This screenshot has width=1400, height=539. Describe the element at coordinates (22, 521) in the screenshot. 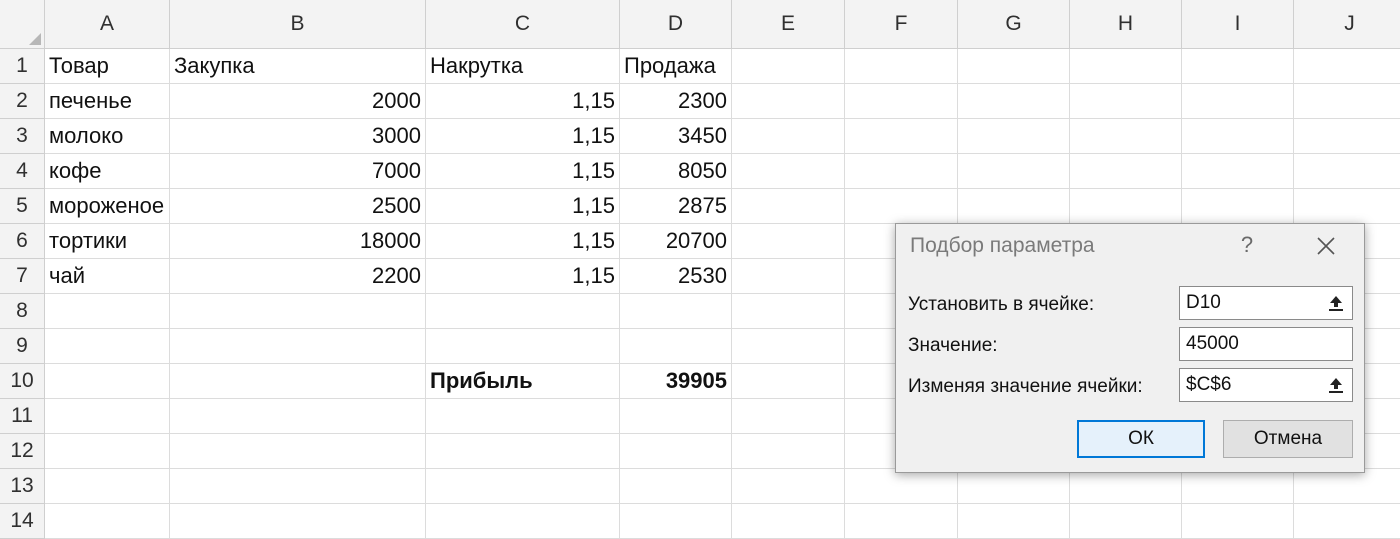

I see `row-header-14: 14` at that location.